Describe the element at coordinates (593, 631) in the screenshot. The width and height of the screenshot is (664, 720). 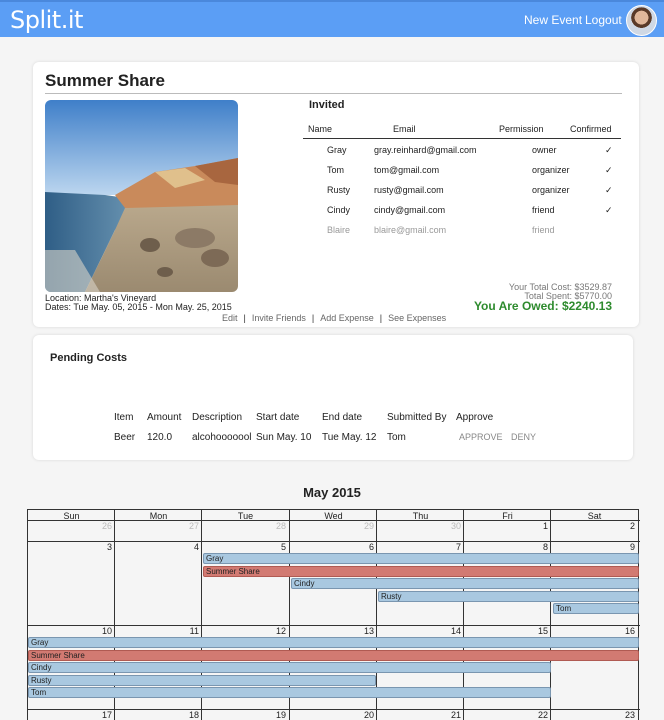
I see `day-cell: 16` at that location.